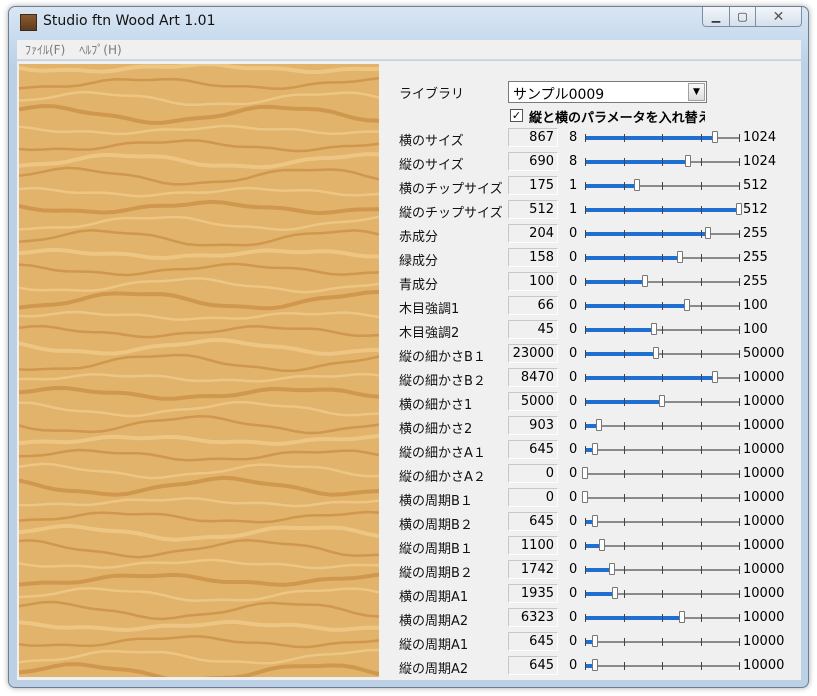 Image resolution: width=817 pixels, height=696 pixels. I want to click on param-value-field: 6323, so click(533, 617).